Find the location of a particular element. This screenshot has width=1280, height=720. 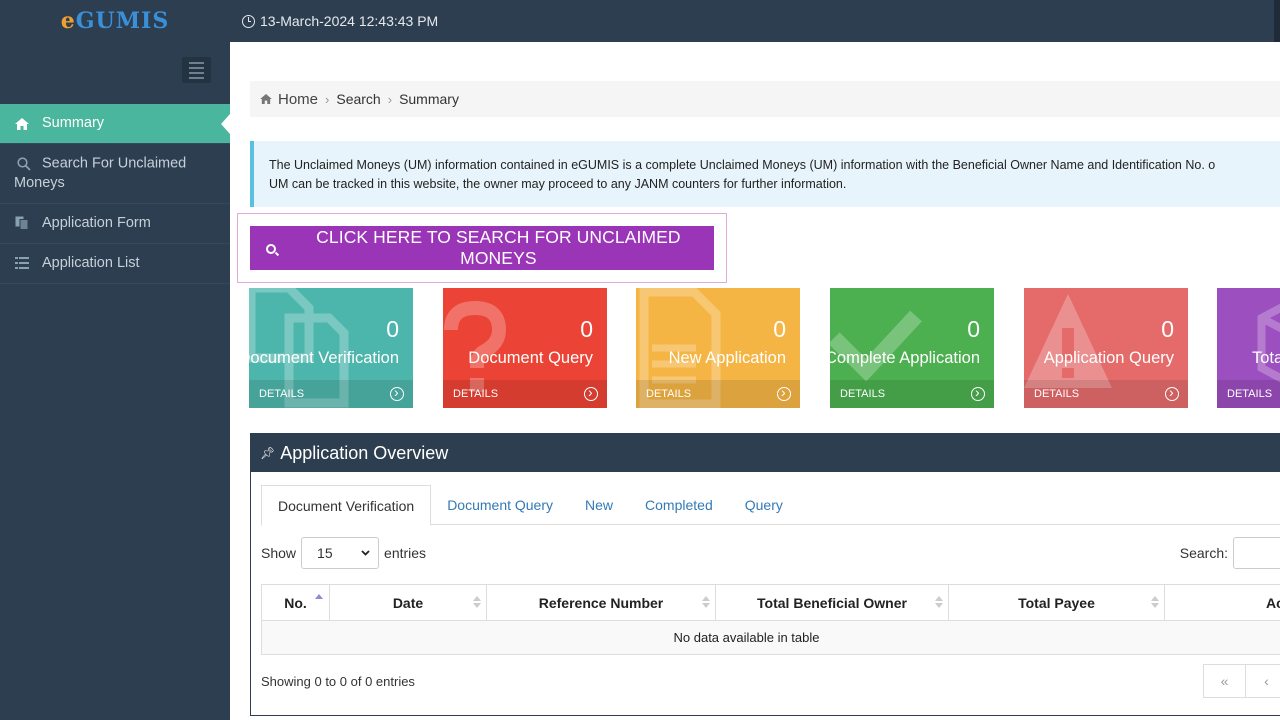

column-label: Total Payee is located at coordinates (1056, 603).